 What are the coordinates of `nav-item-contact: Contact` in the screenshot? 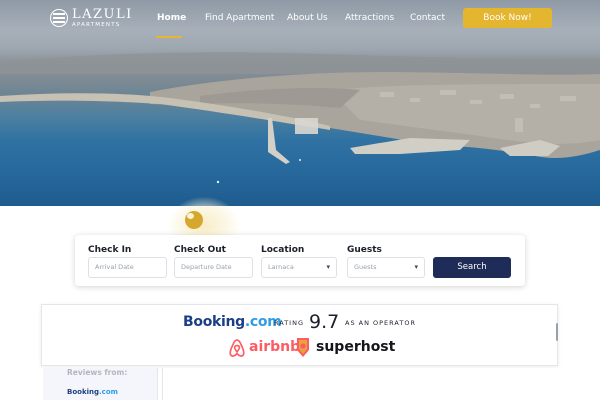 It's located at (427, 18).